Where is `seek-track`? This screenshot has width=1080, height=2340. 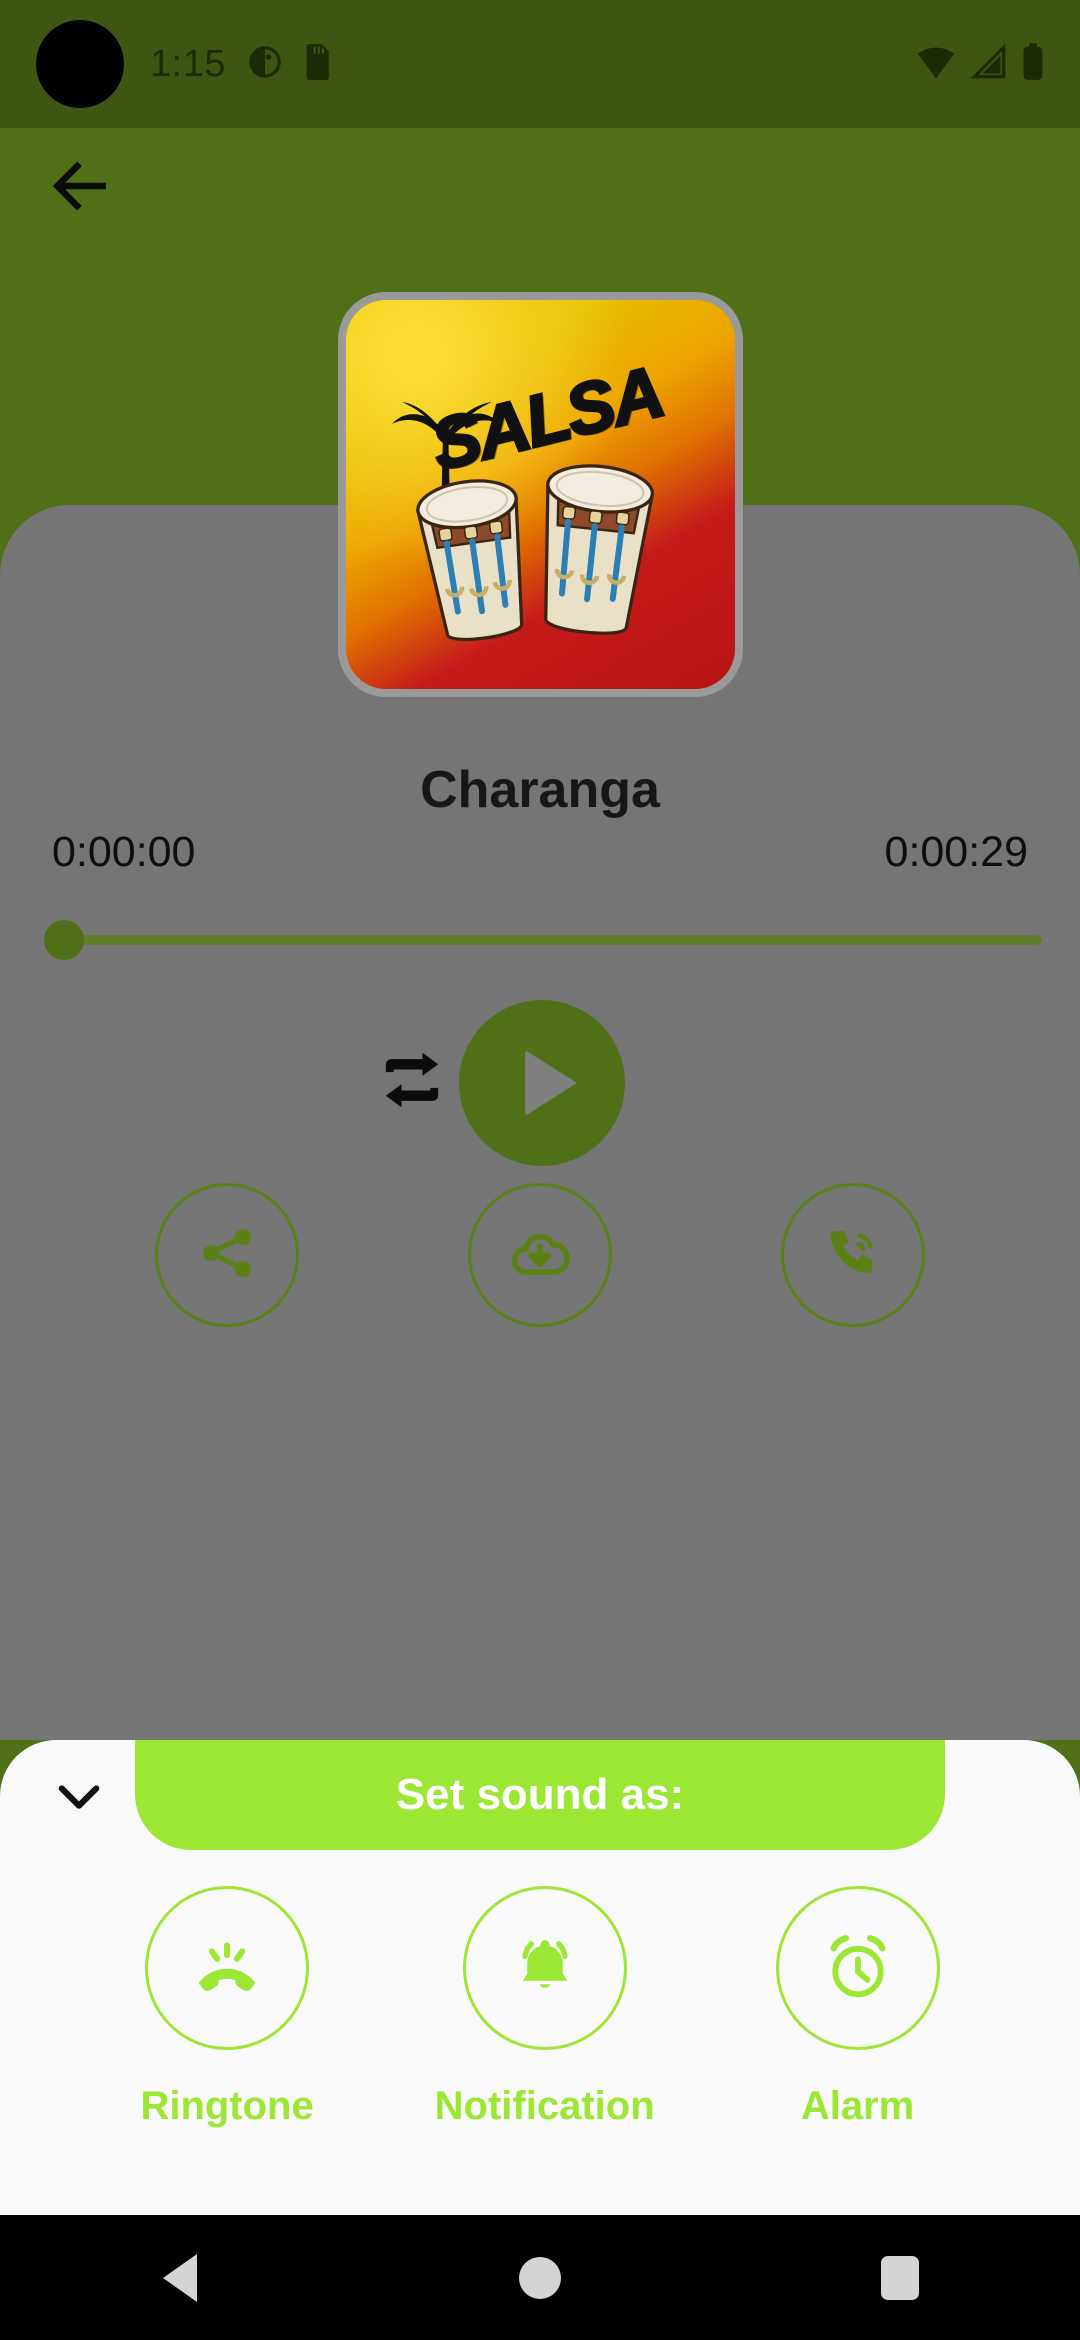
seek-track is located at coordinates (553, 940).